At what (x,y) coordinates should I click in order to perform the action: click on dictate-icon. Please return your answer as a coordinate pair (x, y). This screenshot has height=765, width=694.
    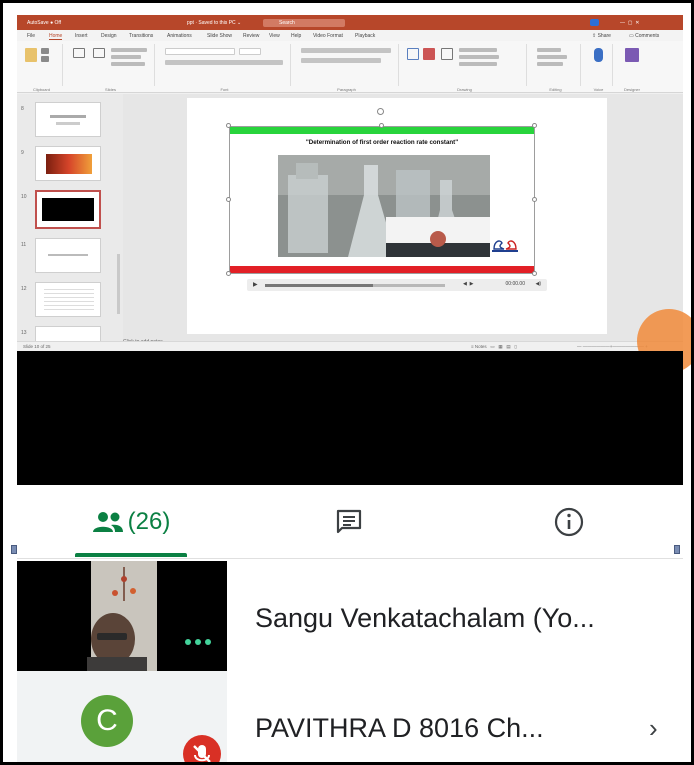
    Looking at the image, I should click on (598, 55).